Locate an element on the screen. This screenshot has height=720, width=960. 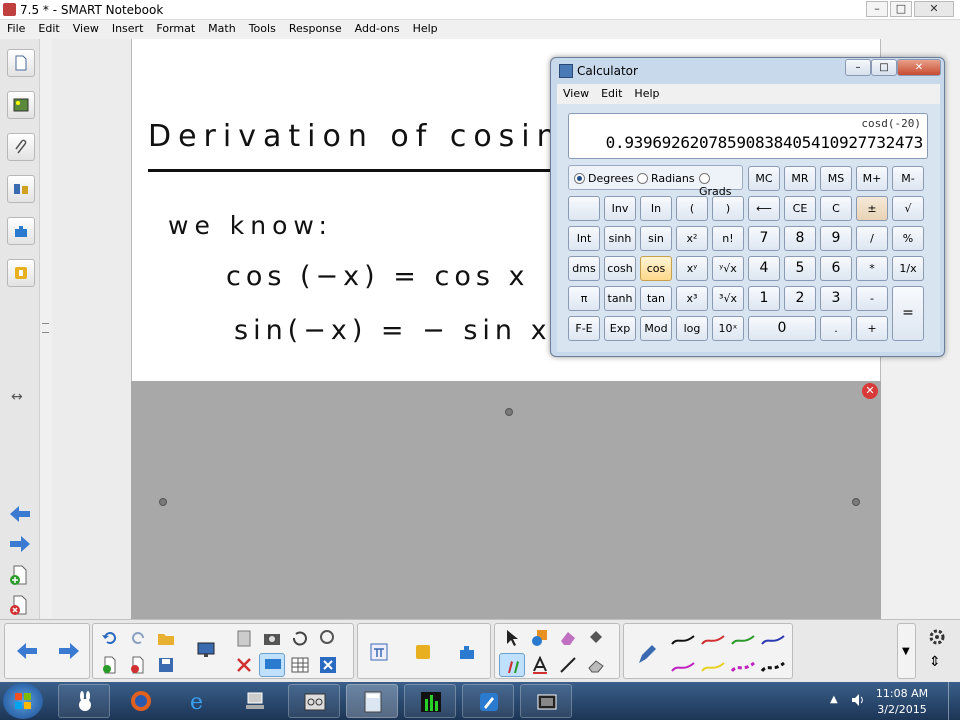
calc-key-symbol: ± is located at coordinates (872, 208).